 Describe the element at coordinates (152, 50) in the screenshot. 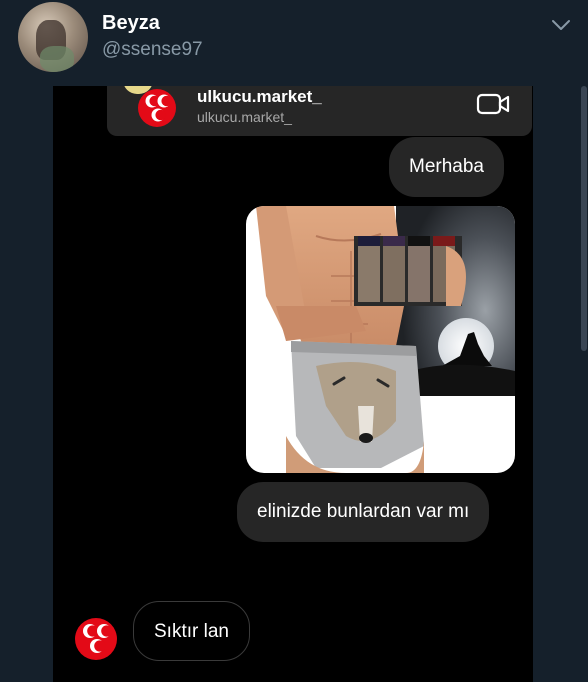

I see `author-handle: @ssense97` at that location.